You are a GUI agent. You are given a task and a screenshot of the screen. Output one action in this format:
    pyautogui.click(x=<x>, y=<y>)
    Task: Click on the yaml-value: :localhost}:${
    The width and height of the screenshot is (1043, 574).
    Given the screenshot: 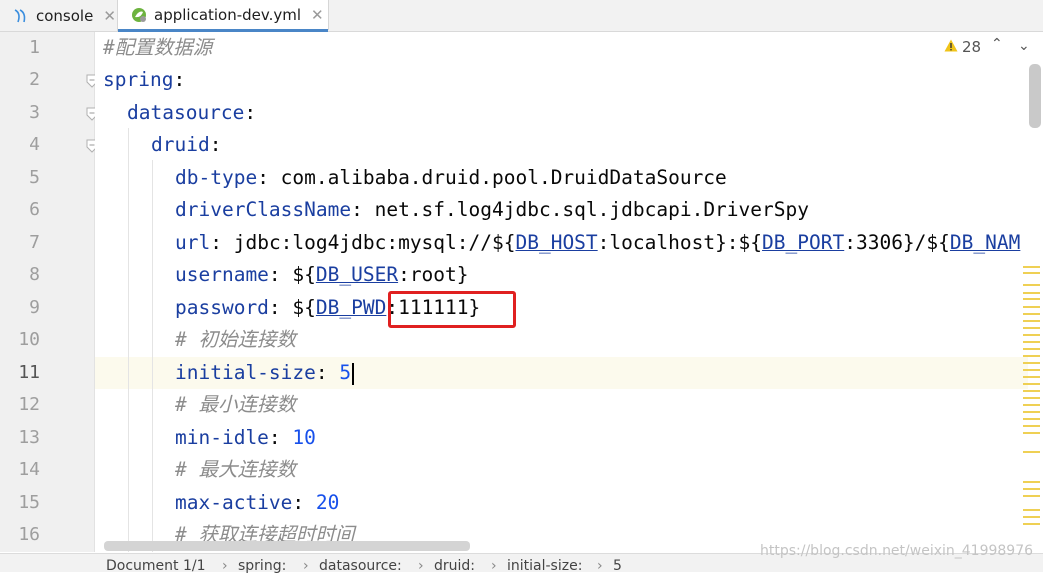 What is the action you would take?
    pyautogui.click(x=680, y=242)
    